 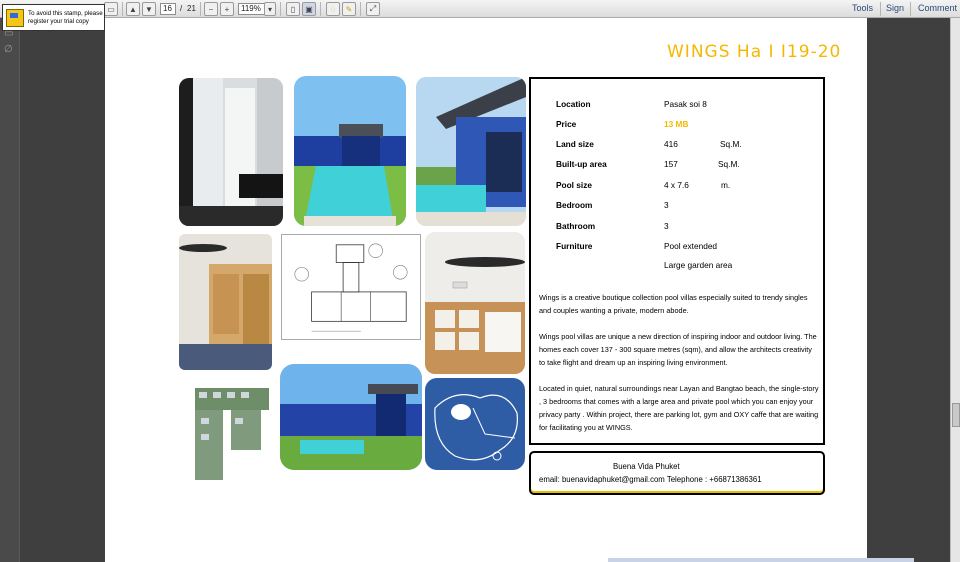 I want to click on detail-label: Price, so click(x=566, y=124).